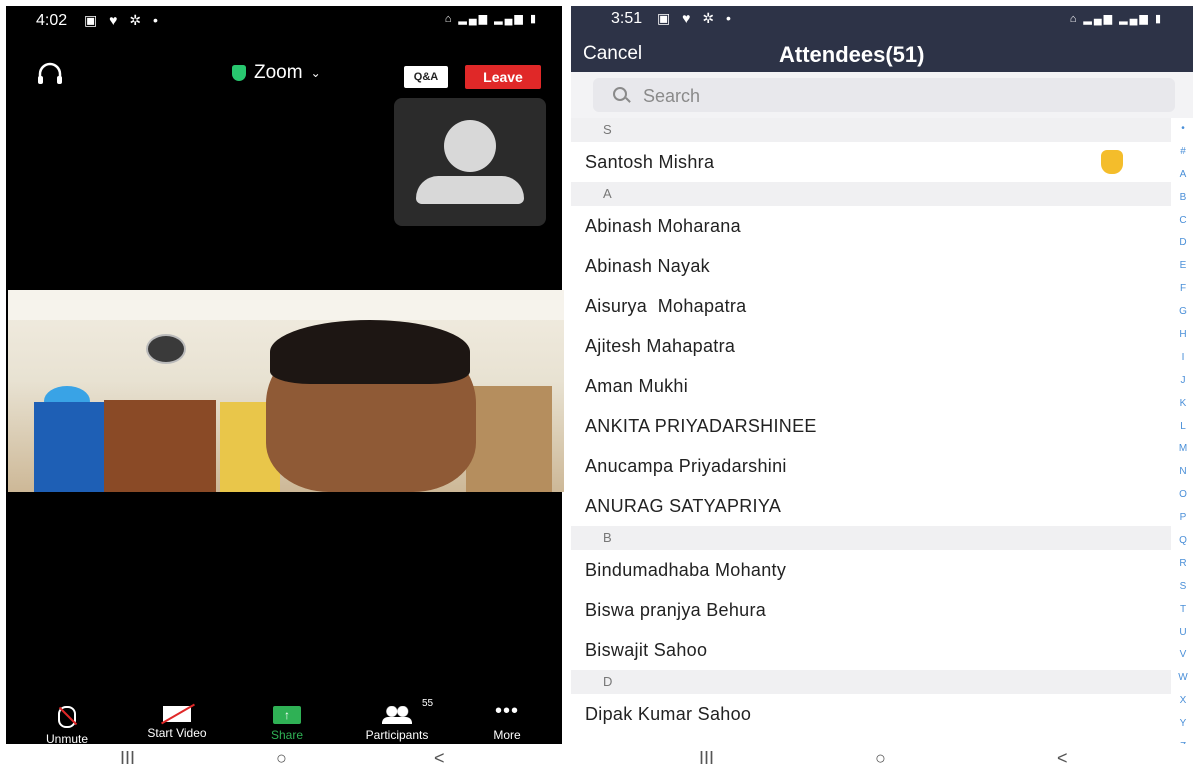 This screenshot has height=774, width=1195. Describe the element at coordinates (287, 735) in the screenshot. I see `share-label: Share` at that location.